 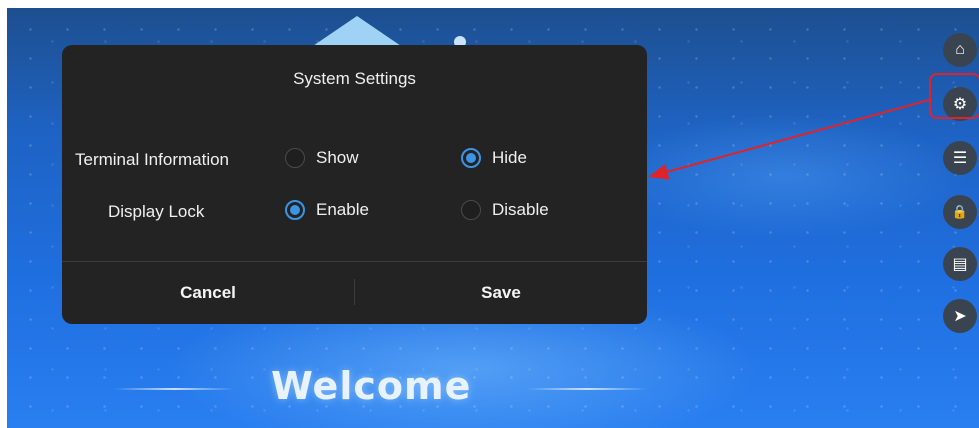 I want to click on send-icon: ➤, so click(x=960, y=316).